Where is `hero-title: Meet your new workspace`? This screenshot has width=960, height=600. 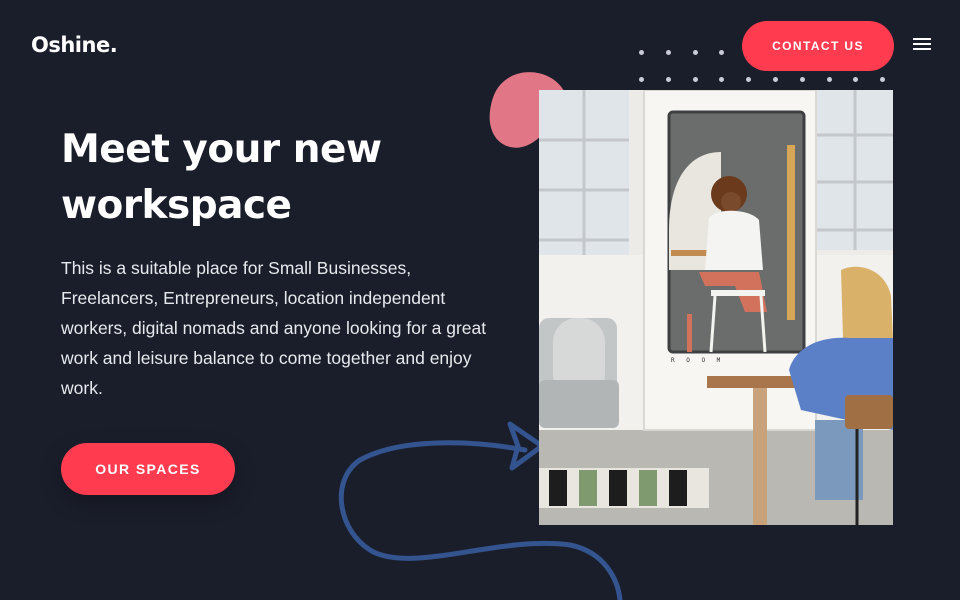
hero-title: Meet your new workspace is located at coordinates (221, 177).